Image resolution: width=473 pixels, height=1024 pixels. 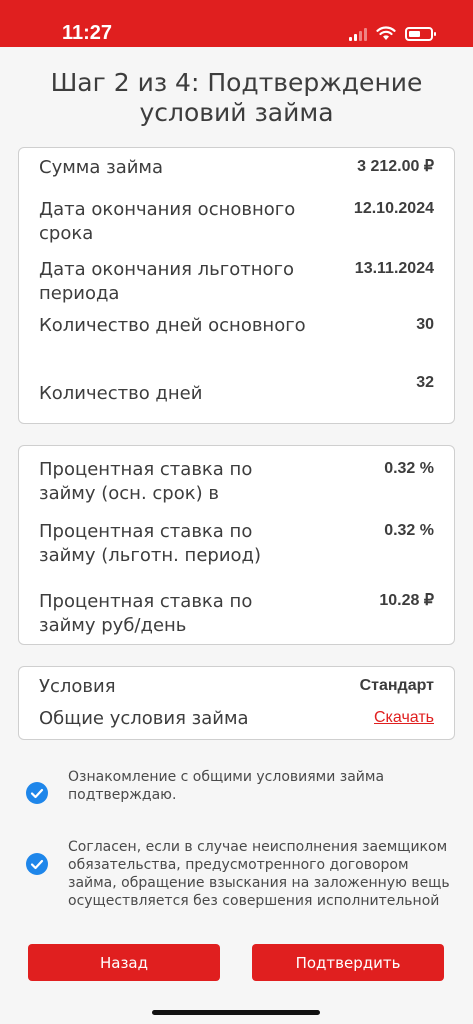 I want to click on confirm-button: Подтвердить, so click(x=348, y=962).